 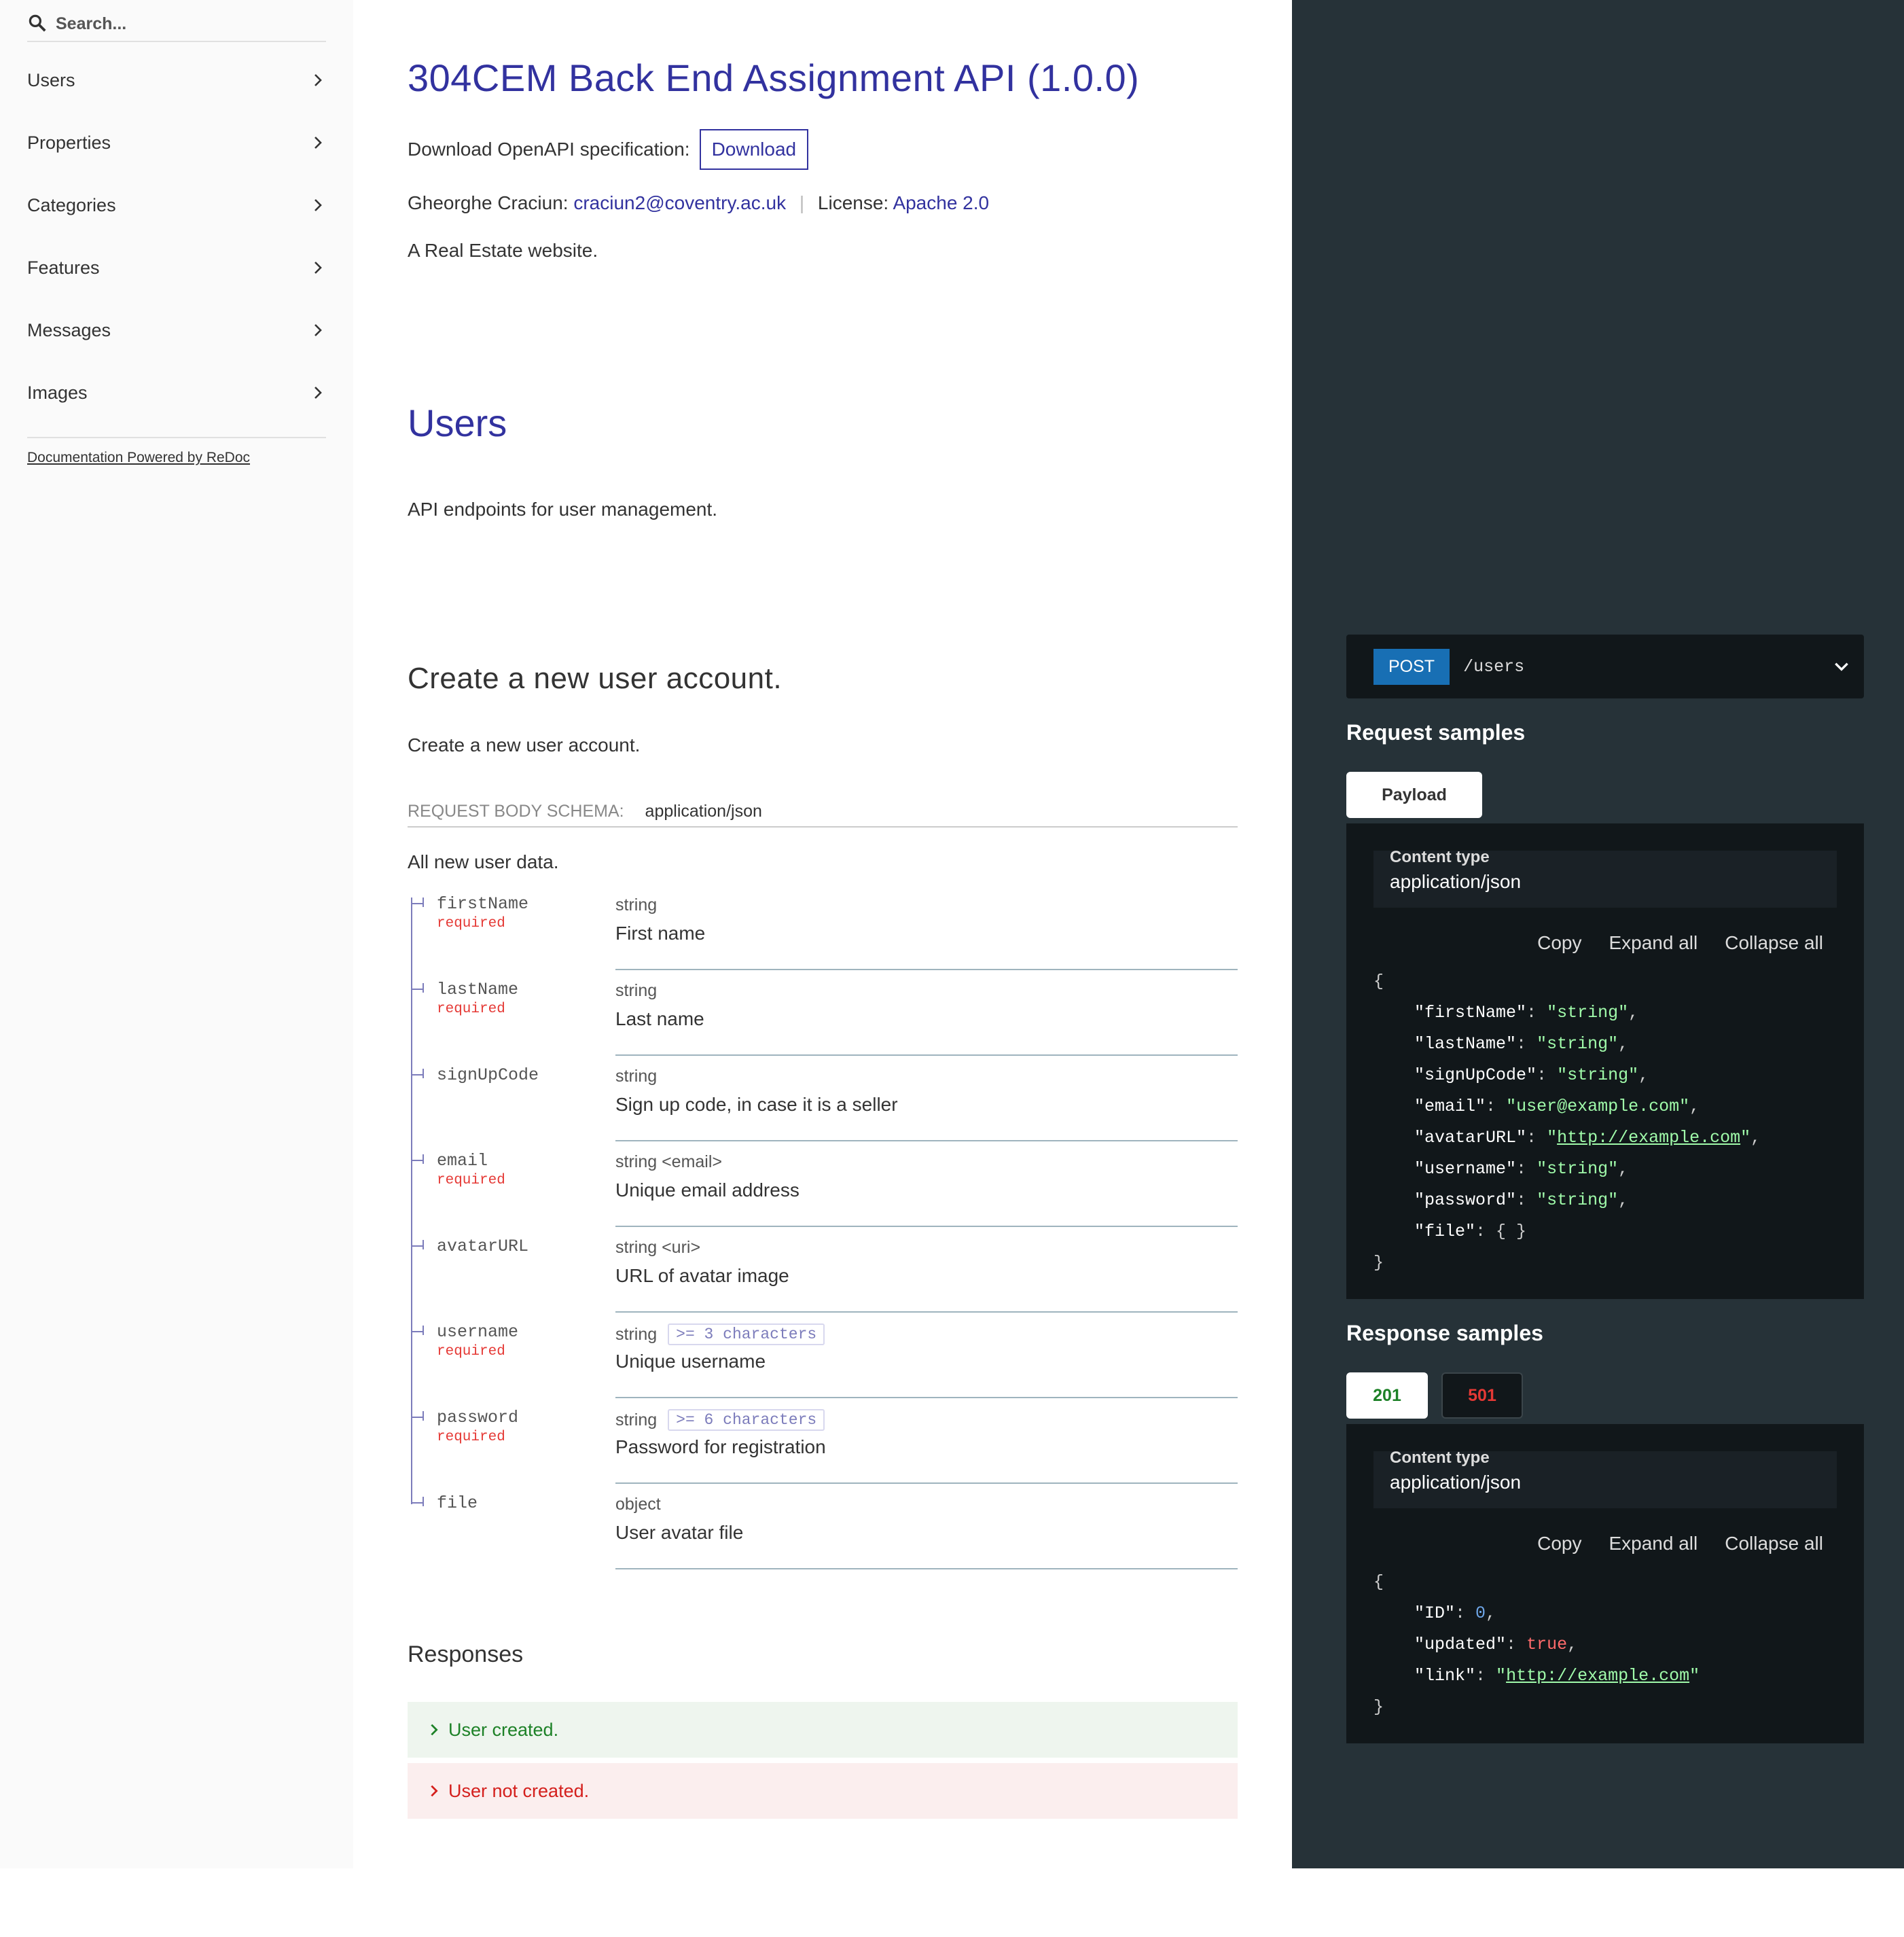 What do you see at coordinates (707, 1190) in the screenshot?
I see `property-description: Unique email address` at bounding box center [707, 1190].